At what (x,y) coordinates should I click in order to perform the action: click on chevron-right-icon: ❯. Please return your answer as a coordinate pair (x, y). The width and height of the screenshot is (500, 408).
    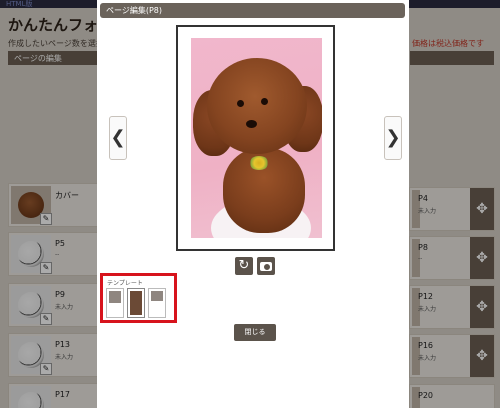
    Looking at the image, I should click on (393, 137).